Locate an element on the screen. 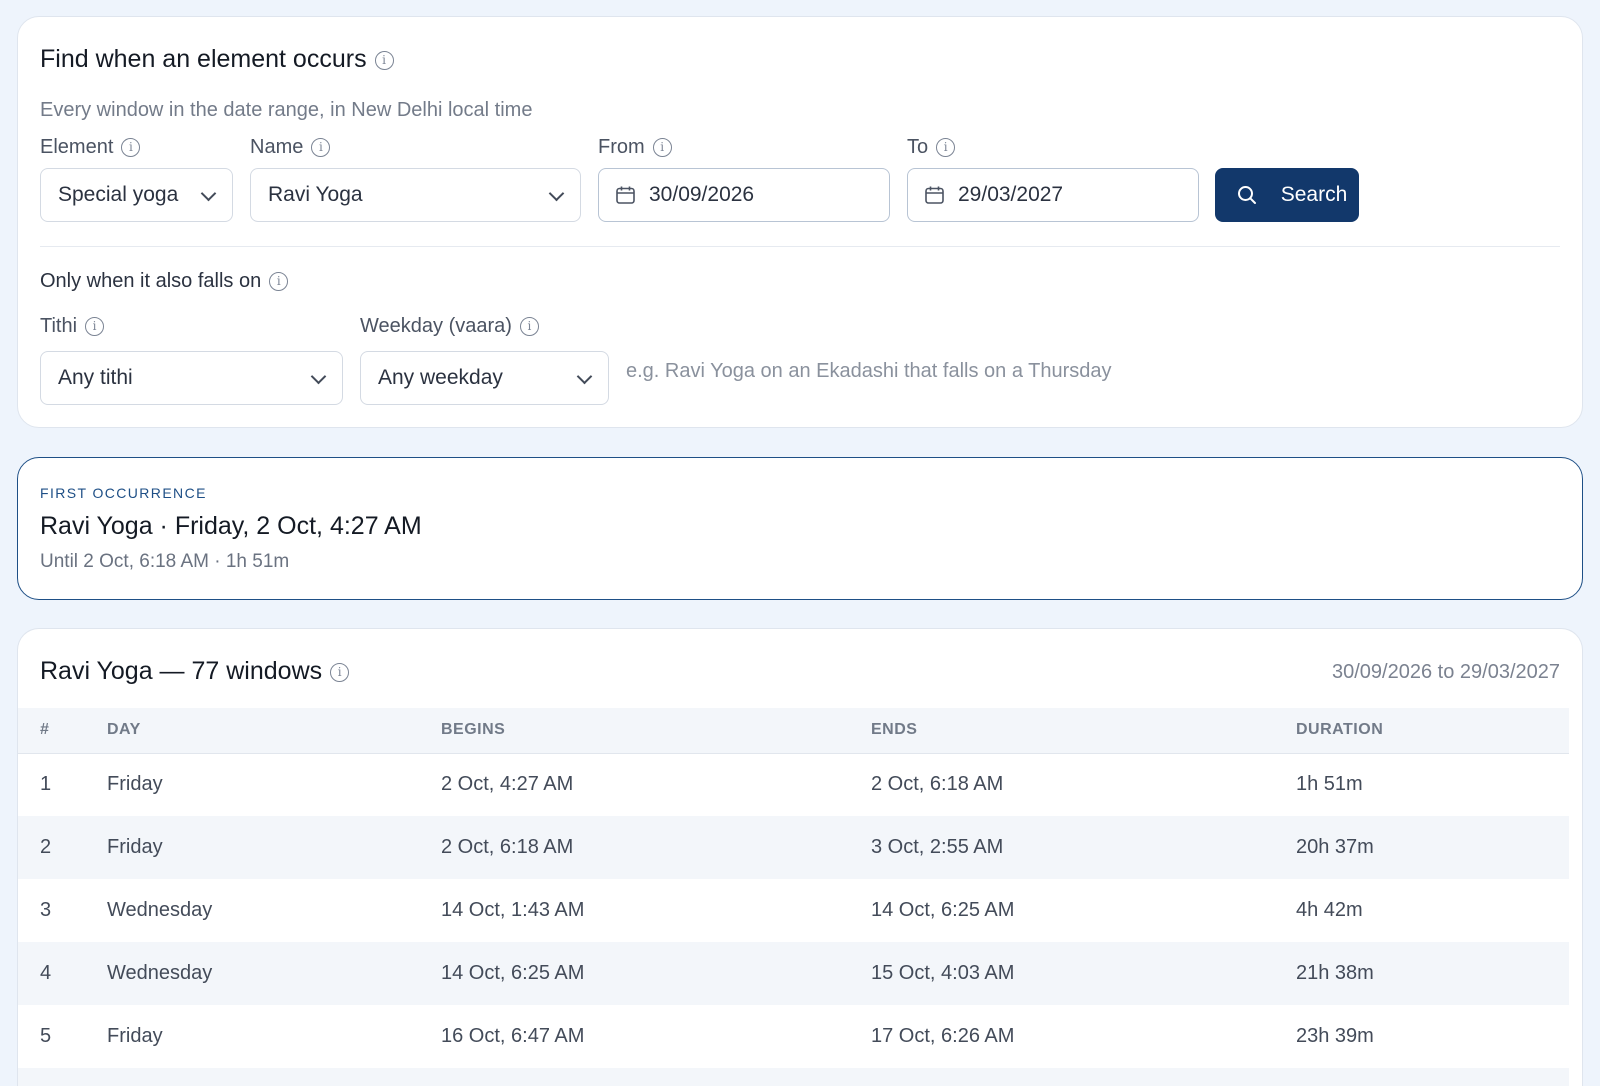 This screenshot has height=1086, width=1600. cell-number: 5 is located at coordinates (46, 1036).